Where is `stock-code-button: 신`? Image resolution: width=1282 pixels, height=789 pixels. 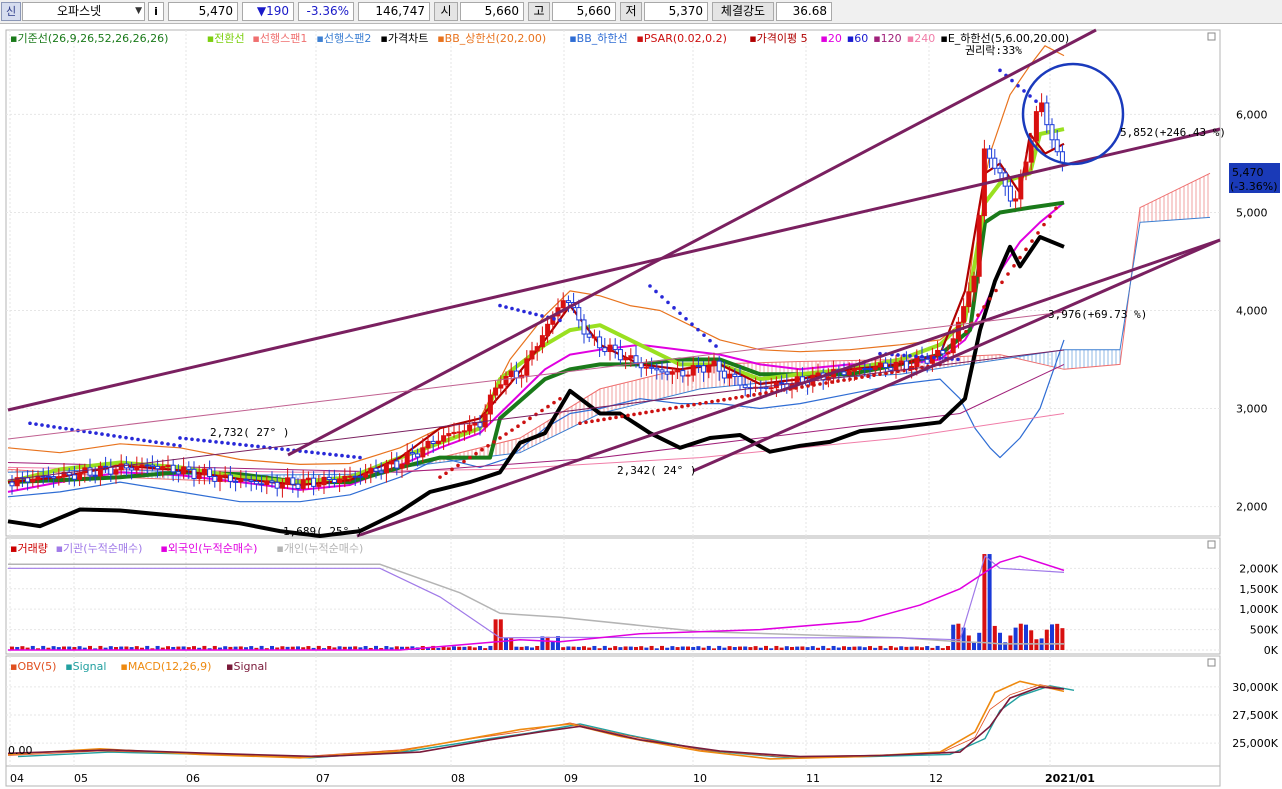 stock-code-button: 신 is located at coordinates (11, 11).